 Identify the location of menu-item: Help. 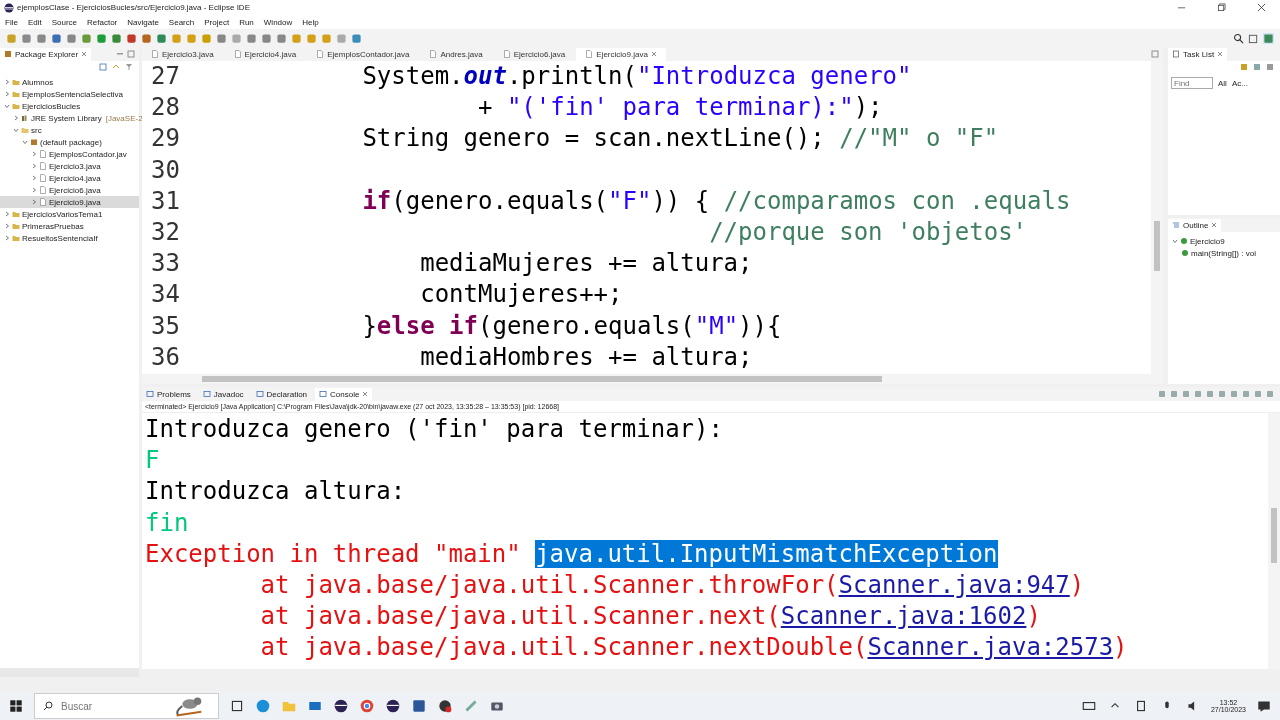
(310, 22).